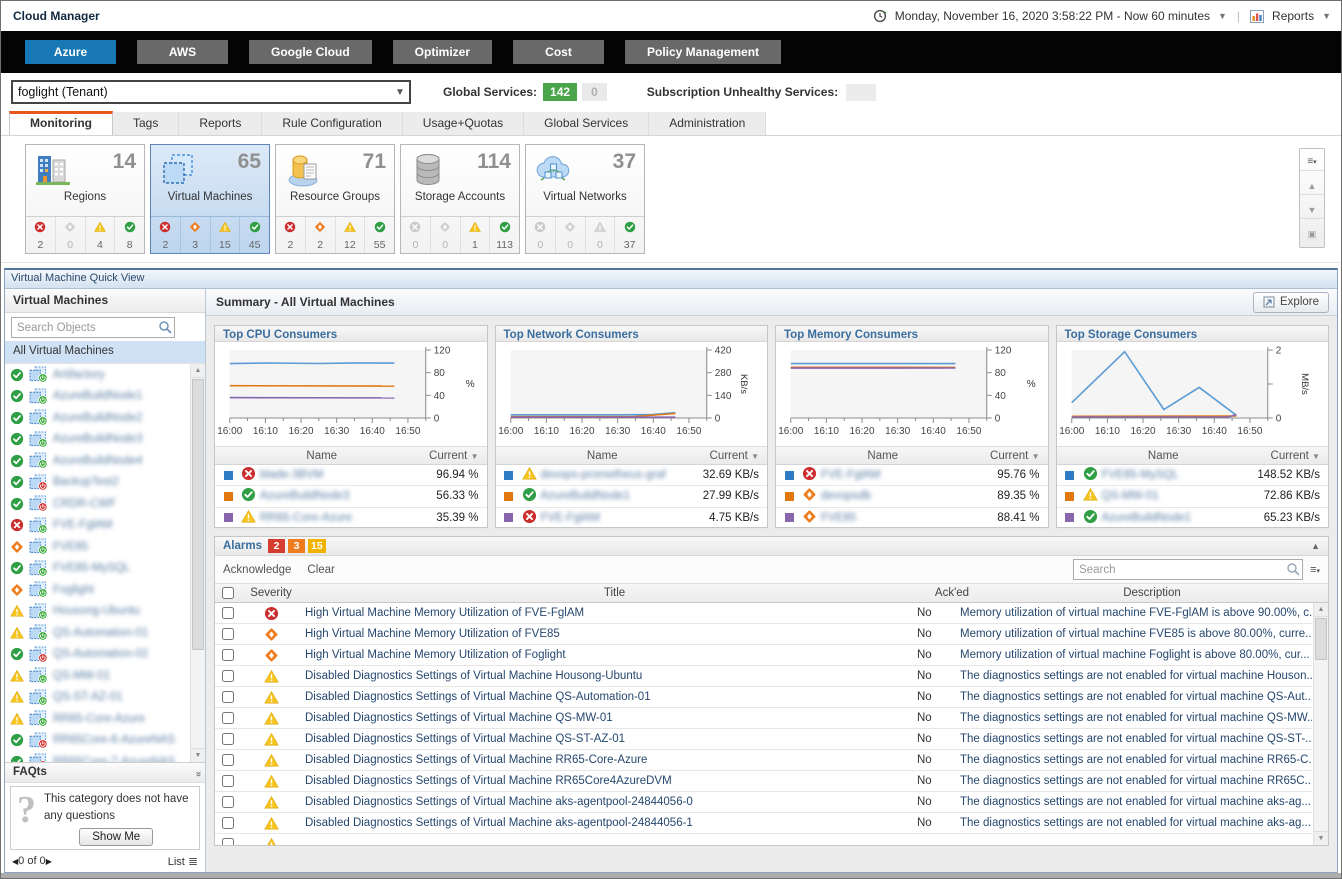  I want to click on consumer-row: RR65-Core-Azure 35.39 %, so click(351, 518).